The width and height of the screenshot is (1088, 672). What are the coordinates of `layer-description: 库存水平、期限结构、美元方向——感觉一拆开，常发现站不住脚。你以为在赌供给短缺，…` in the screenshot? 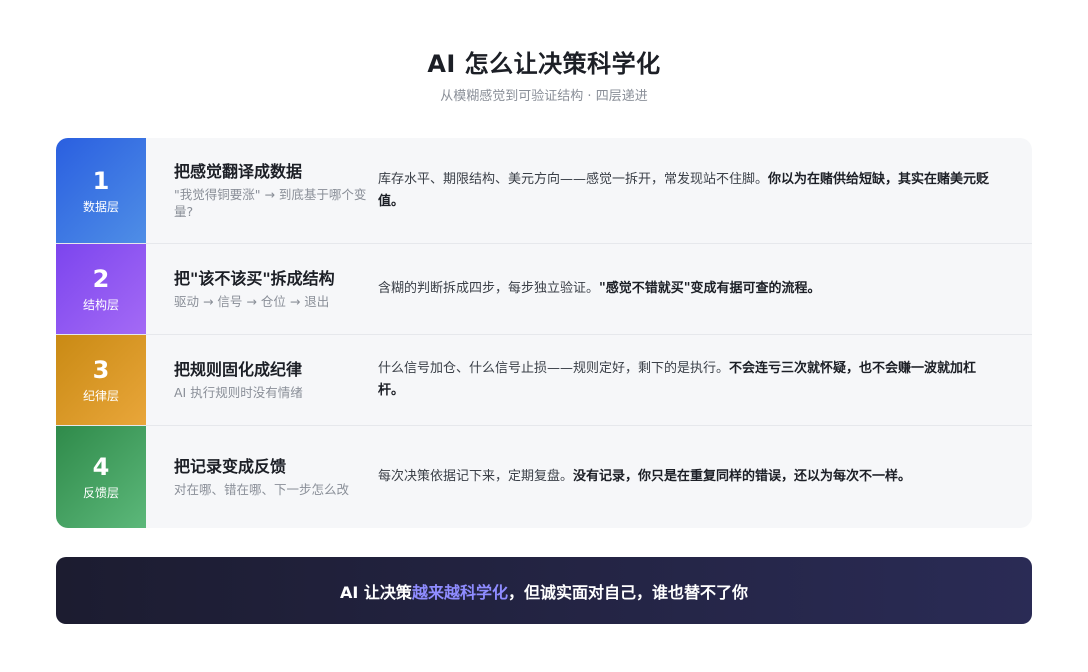 It's located at (689, 191).